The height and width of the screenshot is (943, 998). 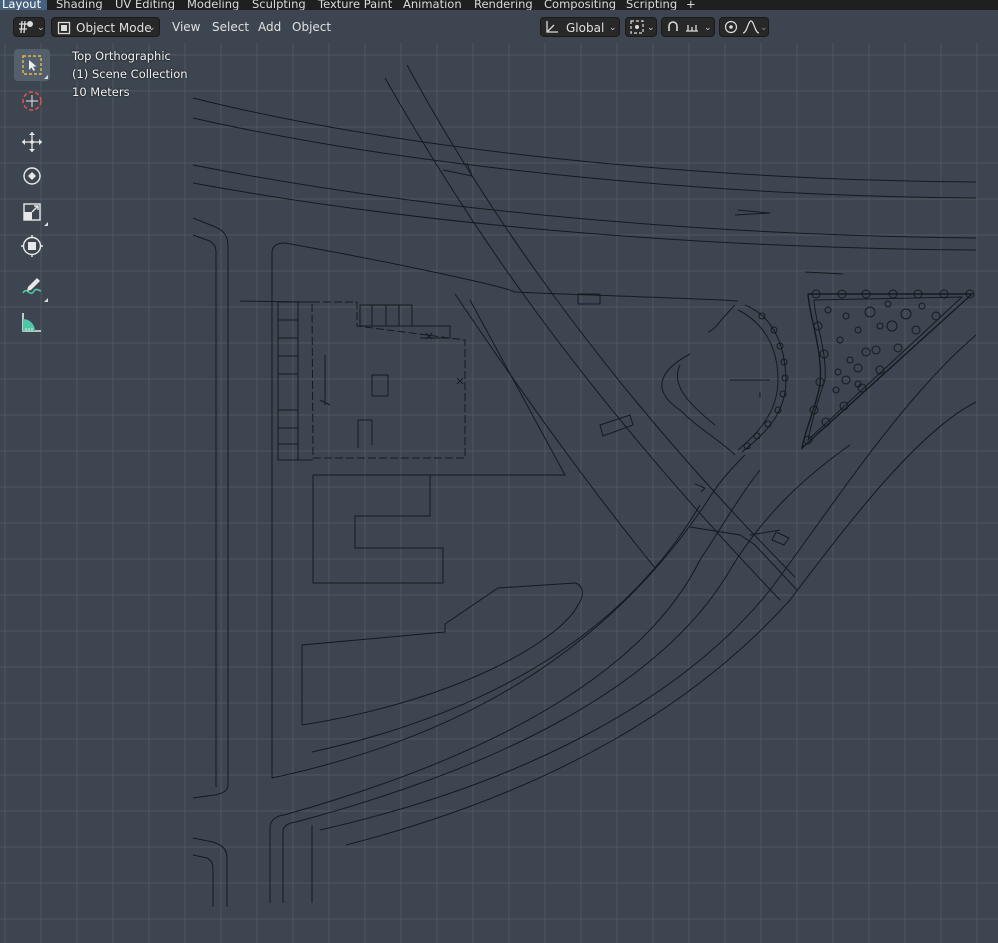 I want to click on transform-orientation-dropdown: Global ⌄, so click(x=580, y=27).